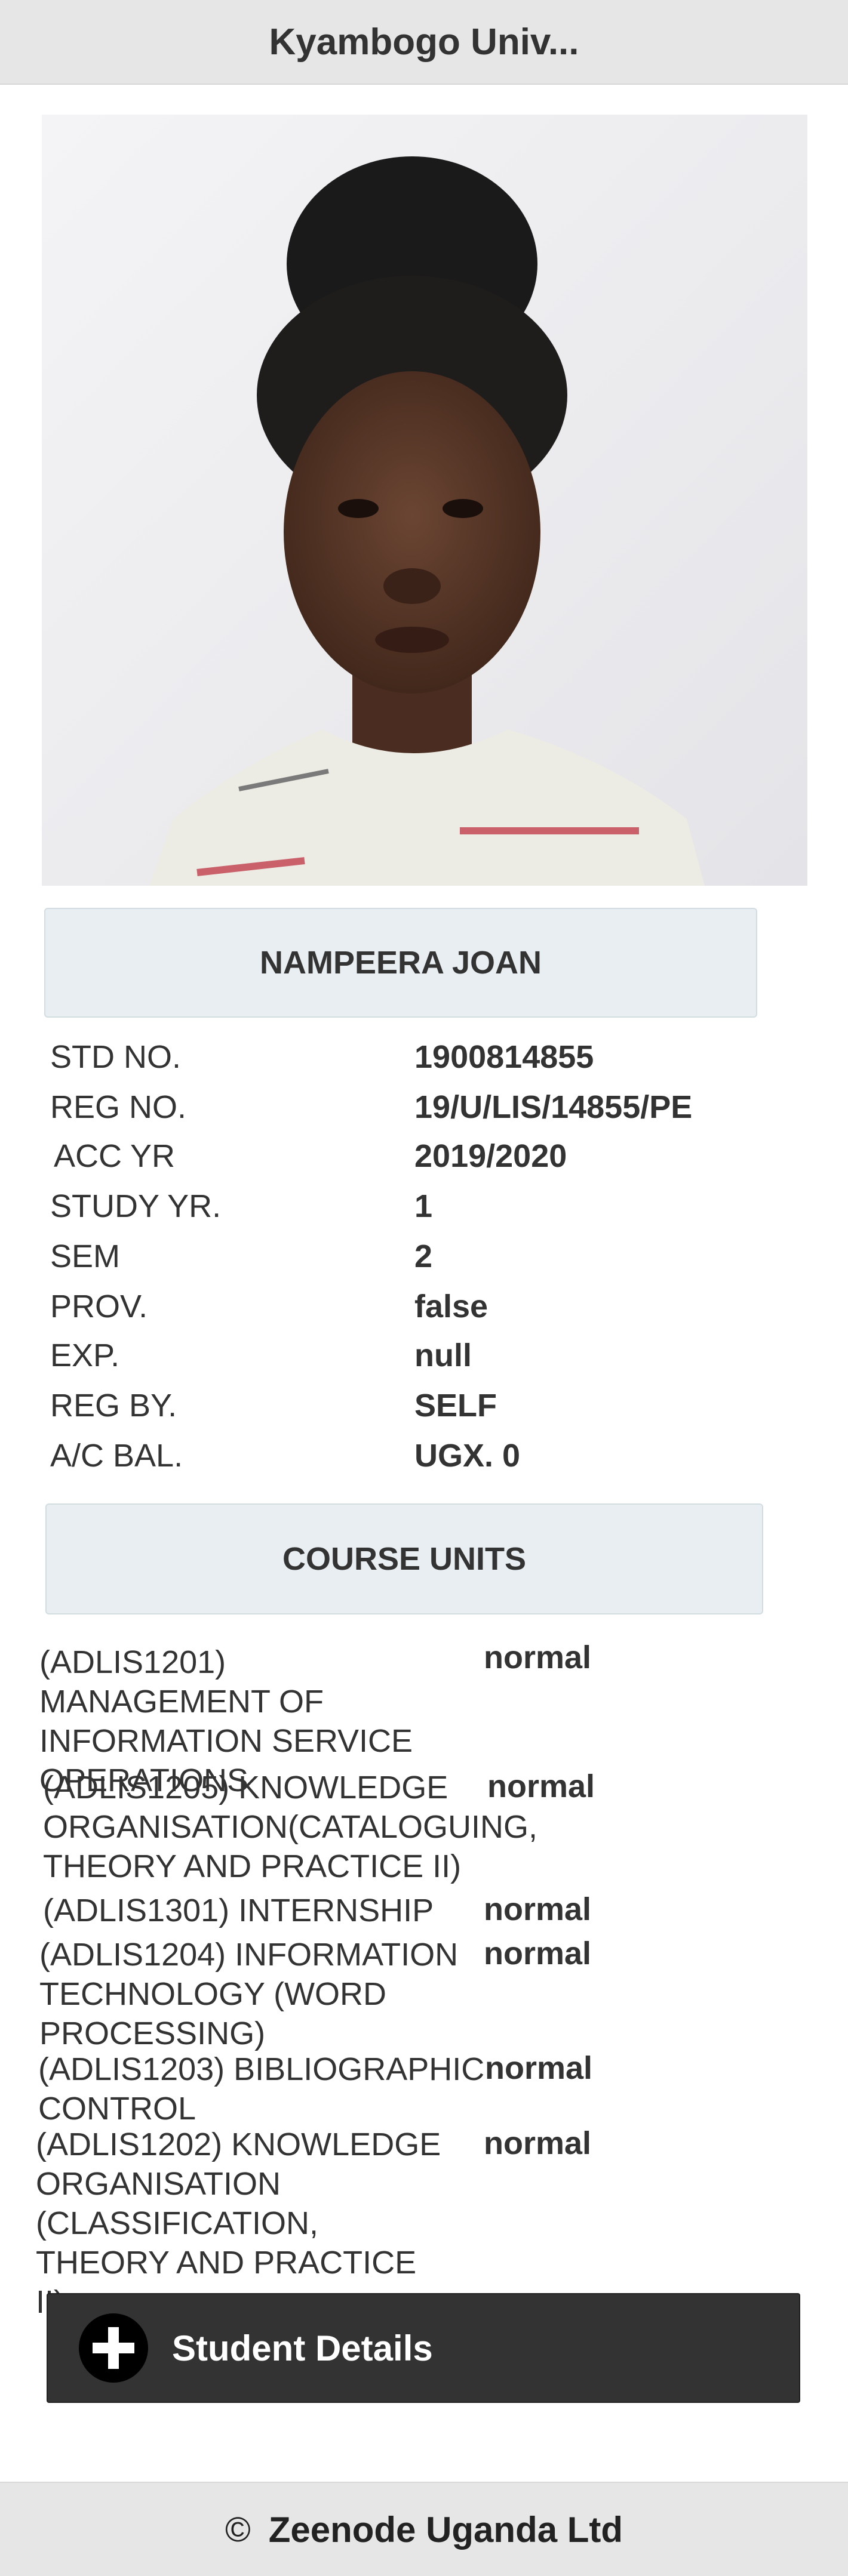 The height and width of the screenshot is (2576, 848). I want to click on info-value: 19/U/LIS/14855/PE, so click(553, 1107).